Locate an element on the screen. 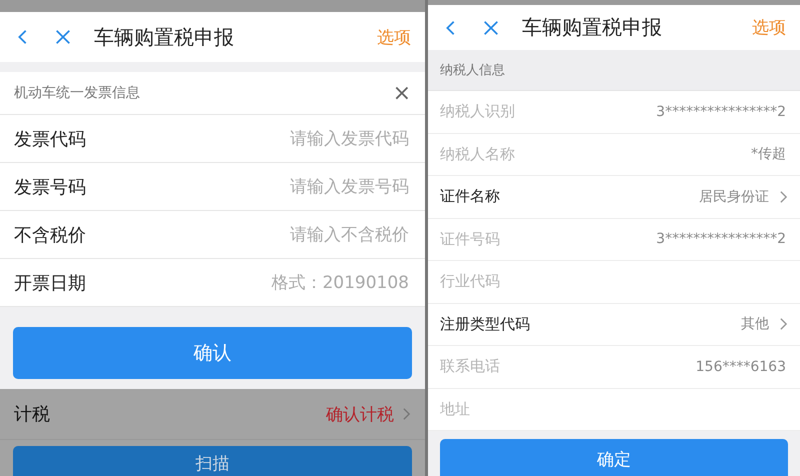  row-value: 156****6163 is located at coordinates (741, 366).